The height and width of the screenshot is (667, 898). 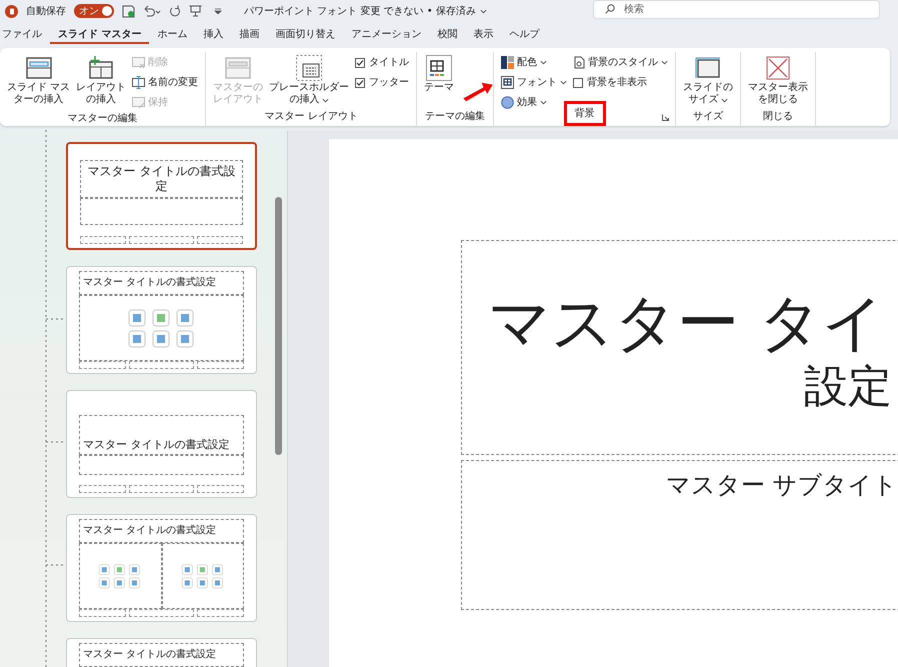 I want to click on close-icon, so click(x=778, y=68).